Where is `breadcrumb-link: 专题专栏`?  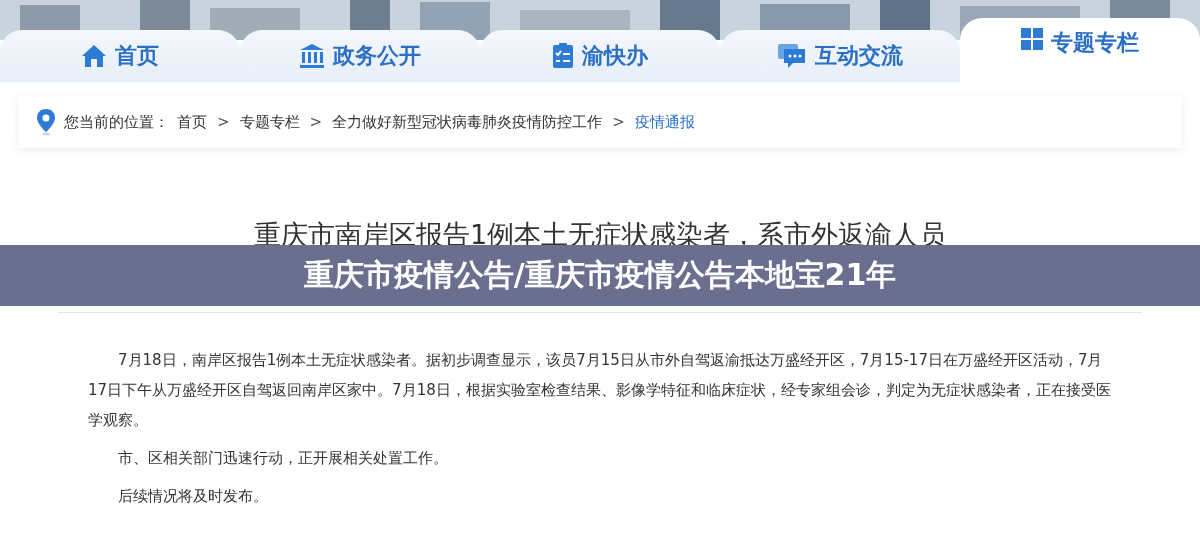 breadcrumb-link: 专题专栏 is located at coordinates (269, 122).